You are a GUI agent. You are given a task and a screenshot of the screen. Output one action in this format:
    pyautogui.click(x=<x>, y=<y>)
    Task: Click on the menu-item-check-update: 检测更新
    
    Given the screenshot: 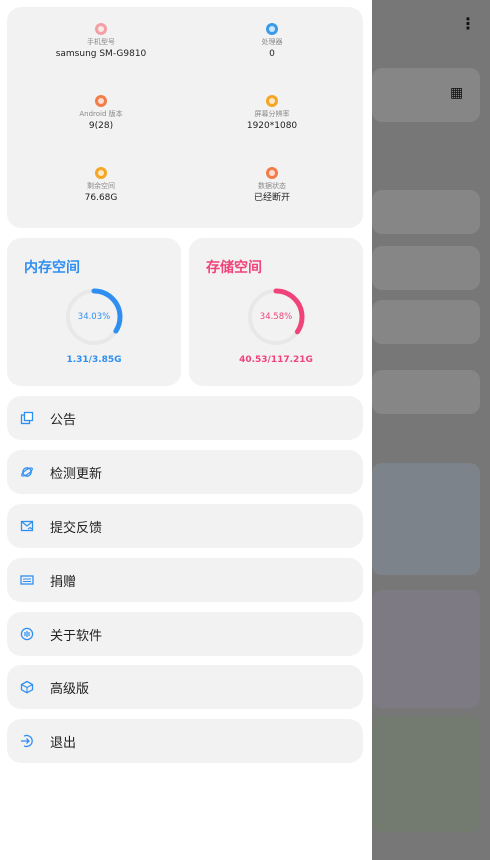 What is the action you would take?
    pyautogui.click(x=185, y=472)
    